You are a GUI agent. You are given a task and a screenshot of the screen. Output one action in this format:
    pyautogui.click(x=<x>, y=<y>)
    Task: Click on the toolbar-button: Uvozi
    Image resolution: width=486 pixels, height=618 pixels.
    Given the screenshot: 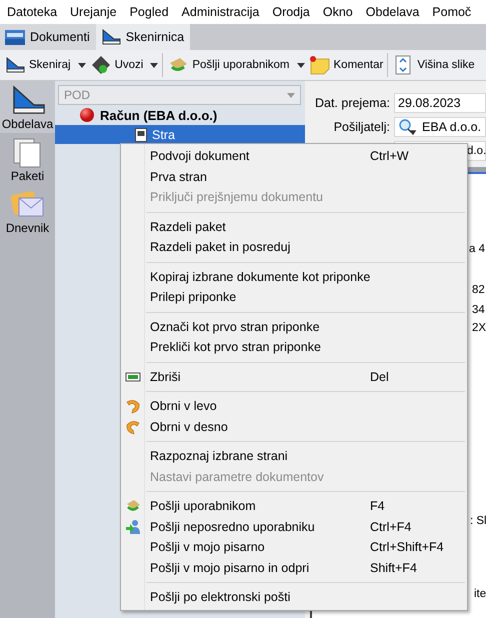 What is the action you would take?
    pyautogui.click(x=124, y=65)
    